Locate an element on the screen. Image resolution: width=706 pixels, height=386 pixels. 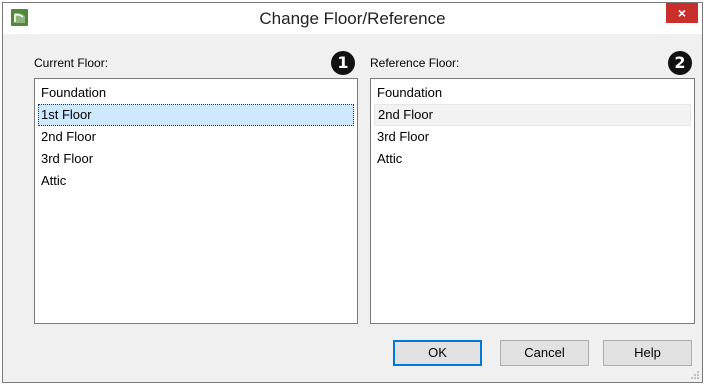
callout-badge-1: 1 is located at coordinates (343, 63).